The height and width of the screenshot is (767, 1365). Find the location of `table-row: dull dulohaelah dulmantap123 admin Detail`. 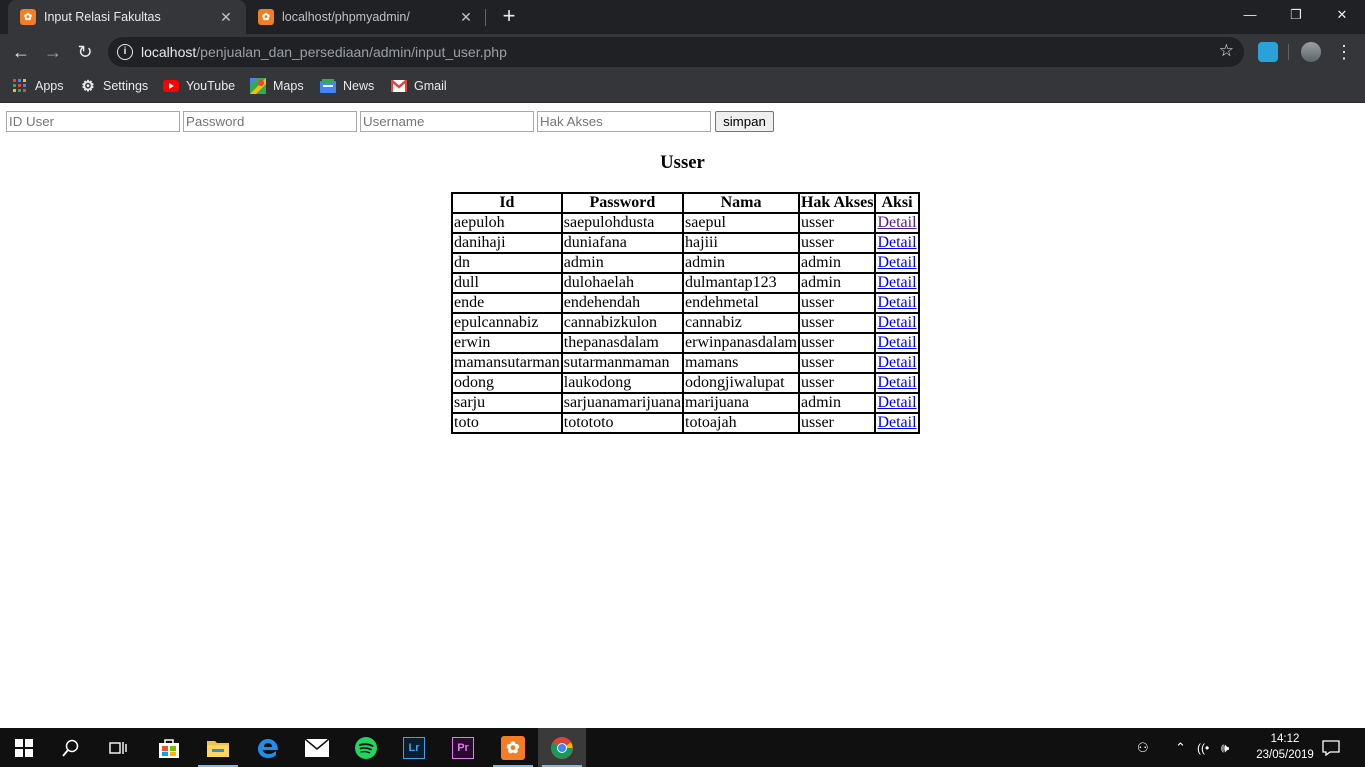

table-row: dull dulohaelah dulmantap123 admin Detail is located at coordinates (685, 283).